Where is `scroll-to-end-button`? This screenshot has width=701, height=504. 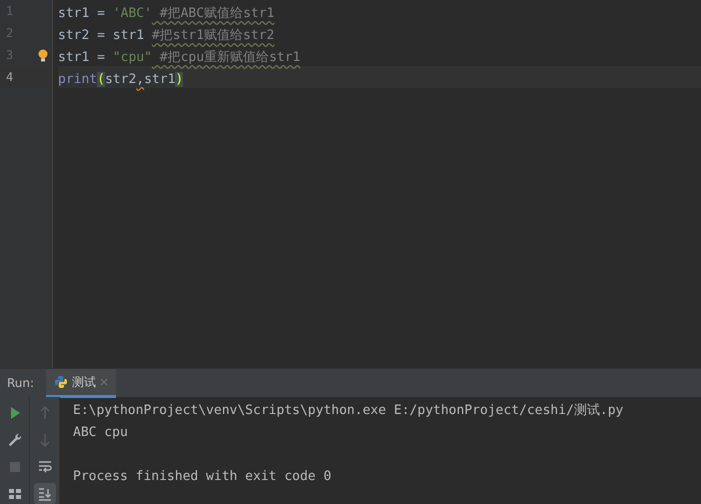 scroll-to-end-button is located at coordinates (45, 493).